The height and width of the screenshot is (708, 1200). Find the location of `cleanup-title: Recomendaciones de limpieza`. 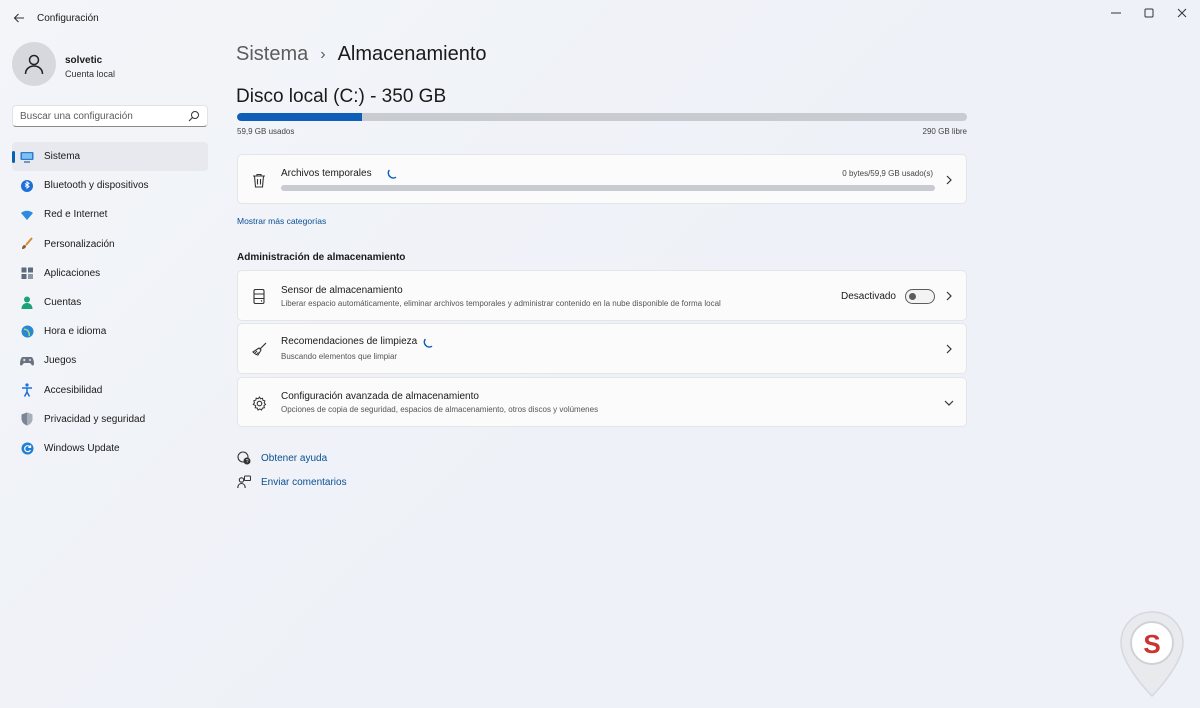

cleanup-title: Recomendaciones de limpieza is located at coordinates (349, 341).